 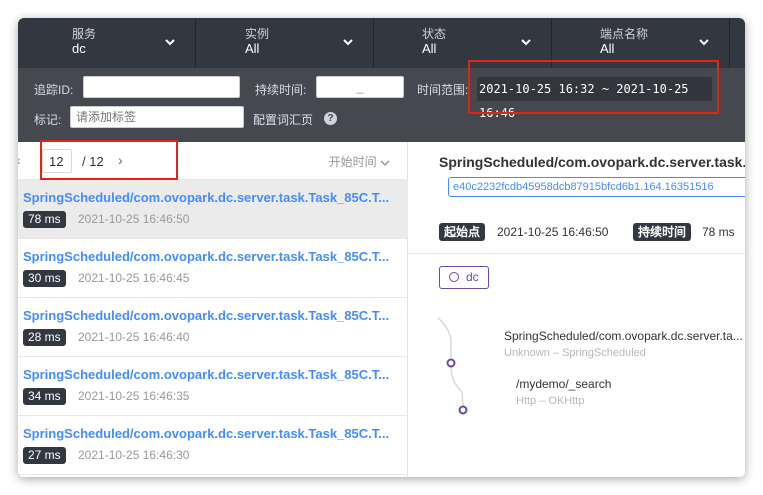 I want to click on instance-filter-value: All, so click(x=252, y=48).